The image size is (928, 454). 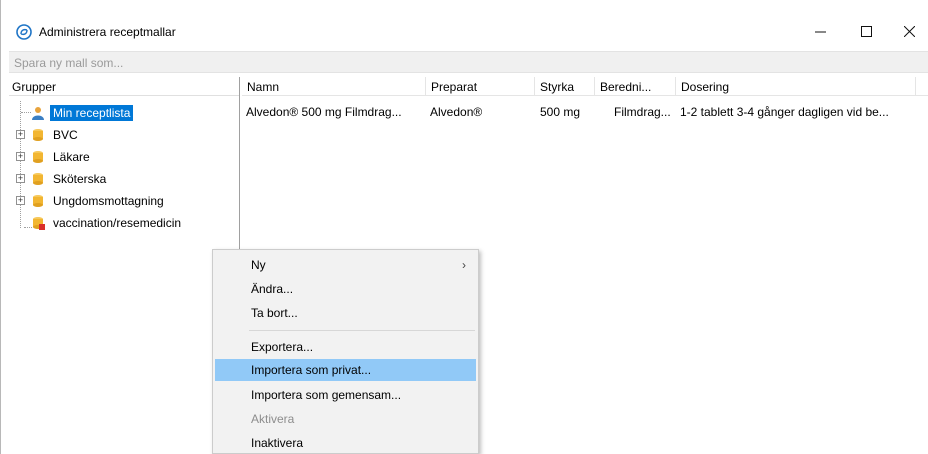 I want to click on cell-preparat: Alvedon®, so click(x=456, y=112).